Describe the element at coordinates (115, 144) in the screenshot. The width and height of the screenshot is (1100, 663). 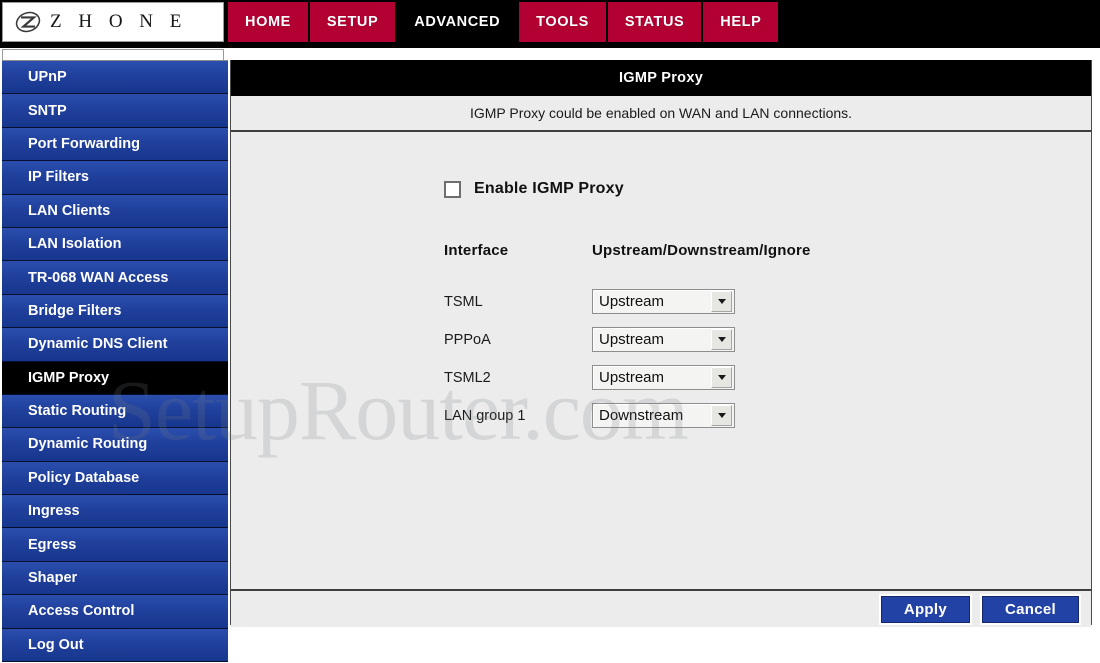
I see `sidebar-item-port-forwarding: Port Forwarding` at that location.